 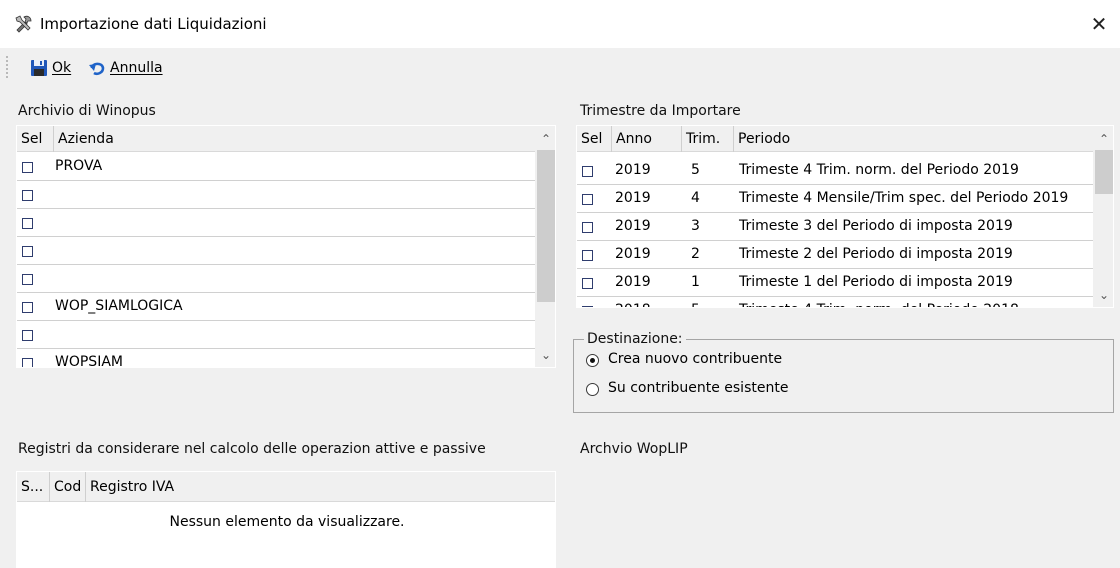 I want to click on trim-cell: 3, so click(x=695, y=226).